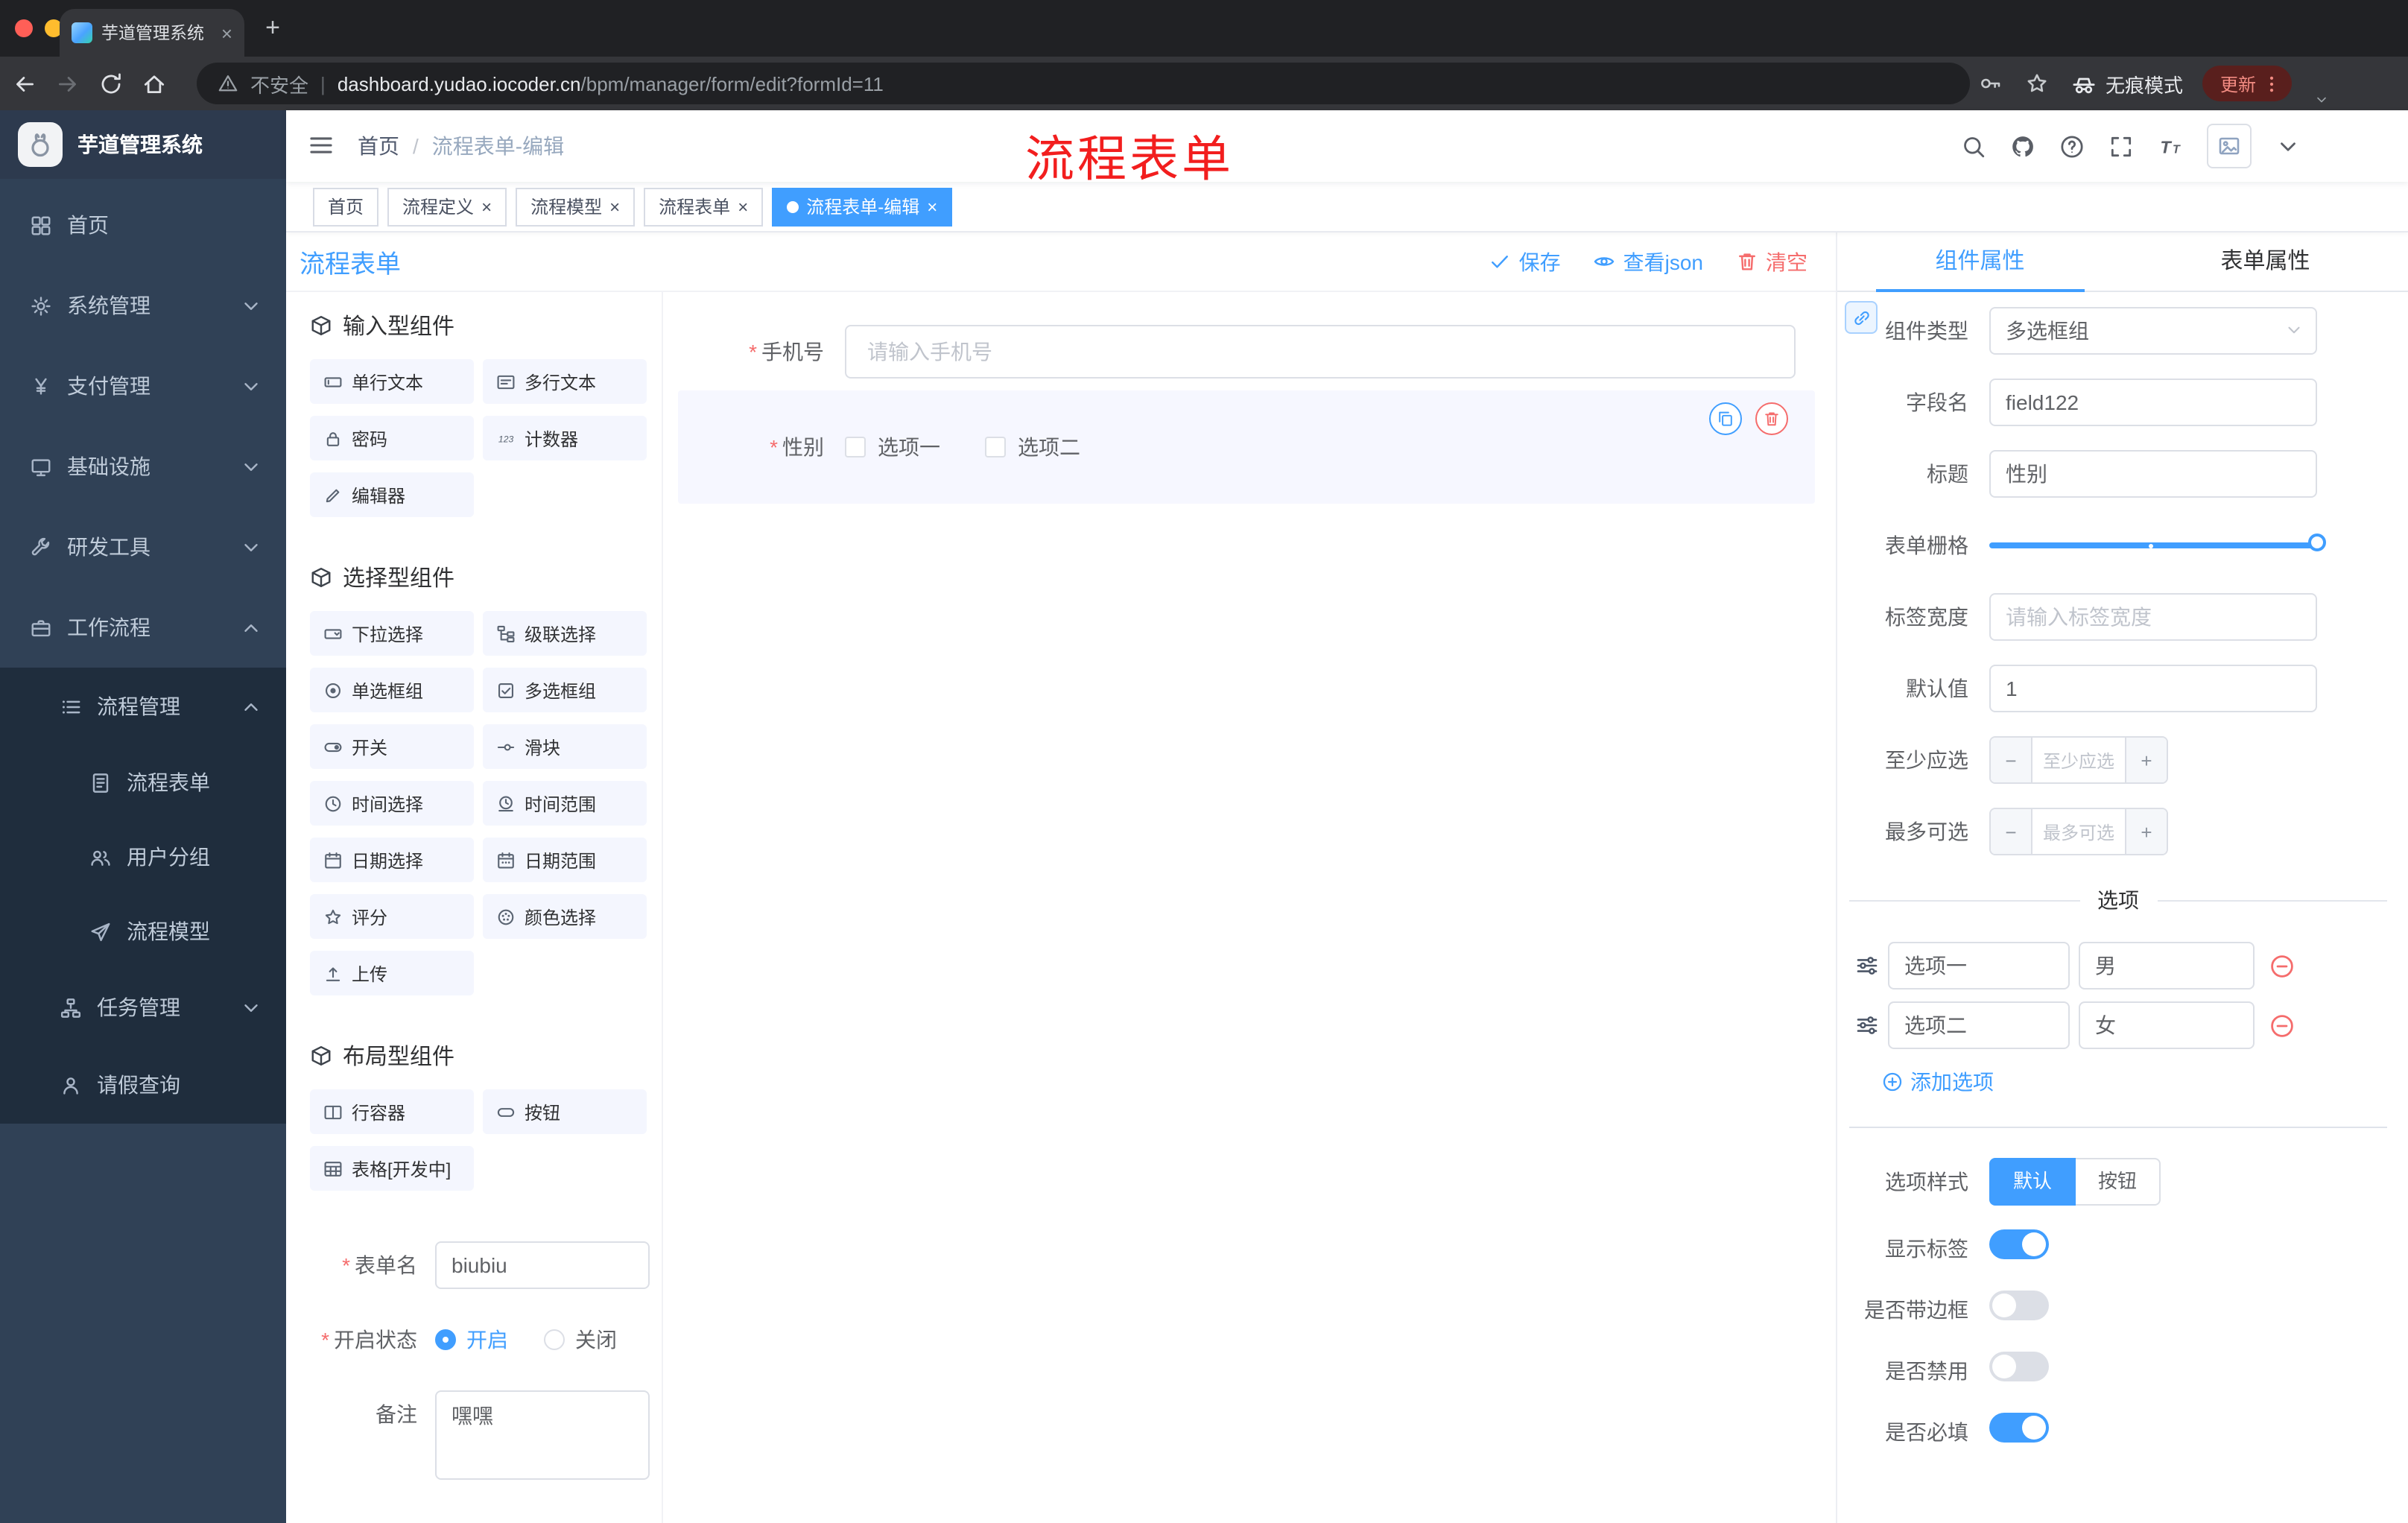 The height and width of the screenshot is (1523, 2408). What do you see at coordinates (67, 83) in the screenshot?
I see `forward-icon` at bounding box center [67, 83].